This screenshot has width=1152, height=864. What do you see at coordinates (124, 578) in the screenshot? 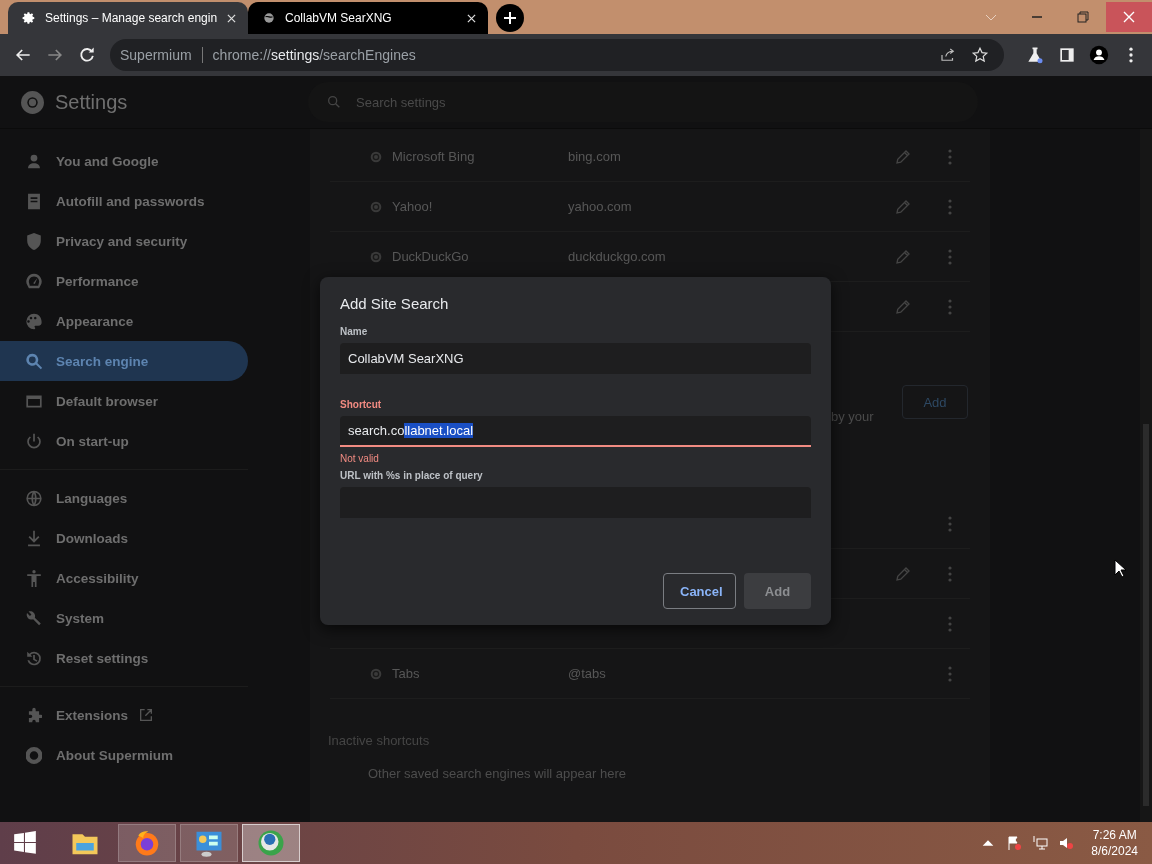
I see `sidebar-item: Accessibility` at bounding box center [124, 578].